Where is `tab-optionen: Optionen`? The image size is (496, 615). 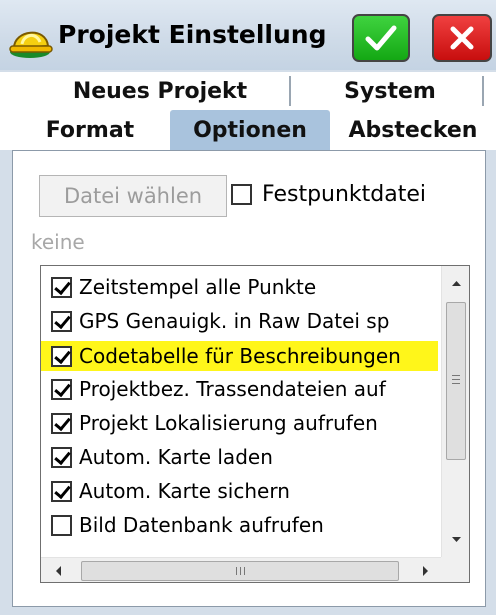 tab-optionen: Optionen is located at coordinates (250, 130).